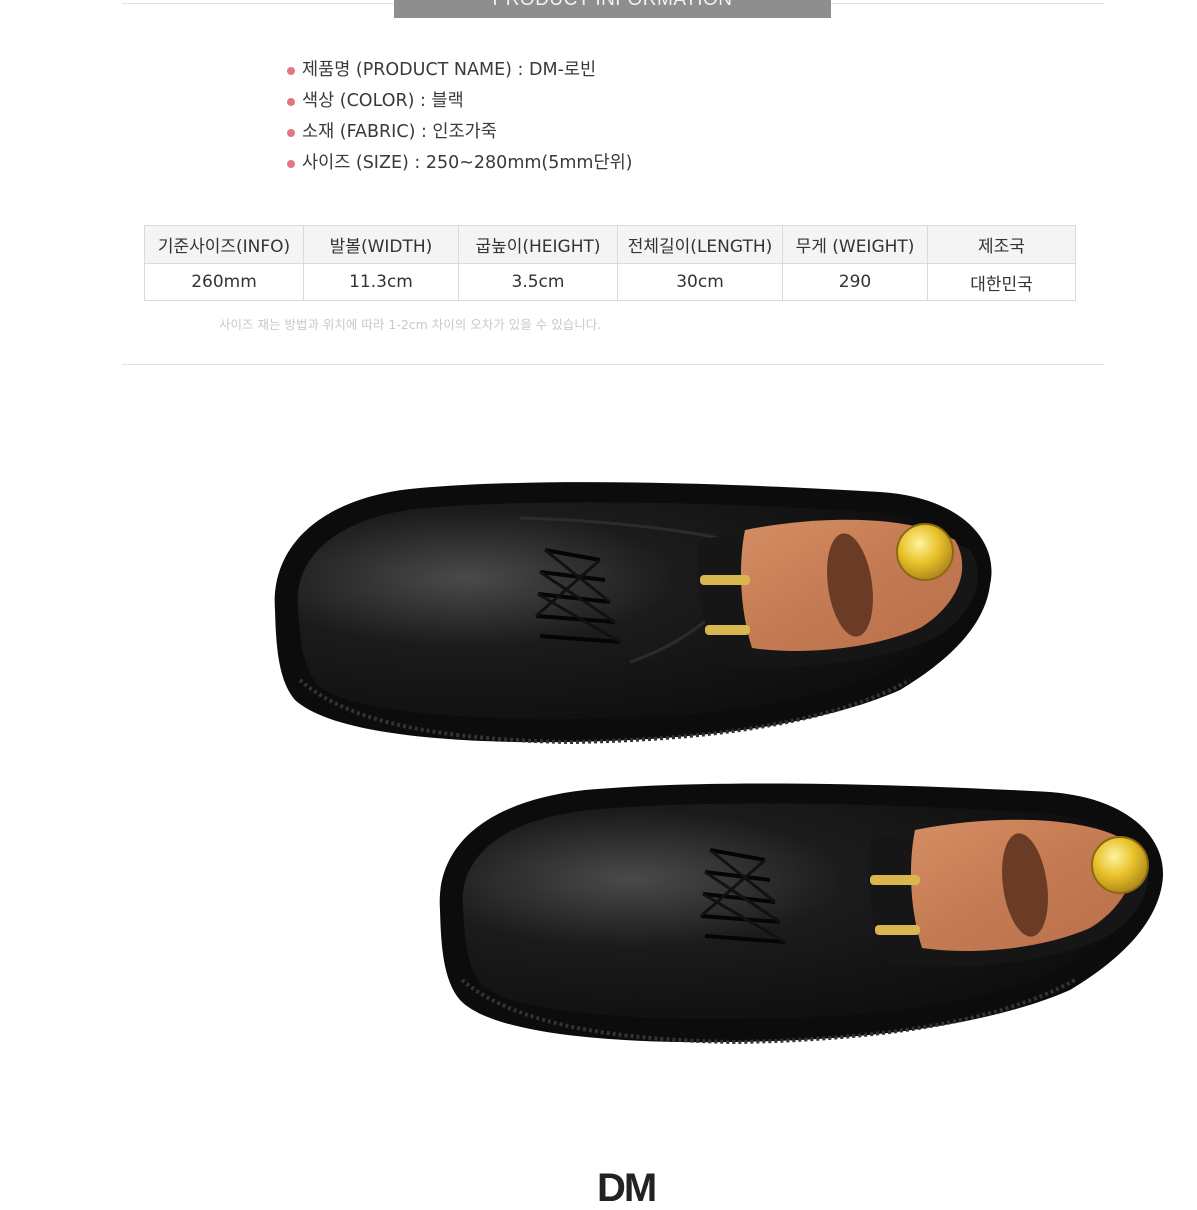 Image resolution: width=1197 pixels, height=1210 pixels. I want to click on spec-item-product-name: 제품명 (PRODUCT NAME) : DM-로빈, so click(460, 68).